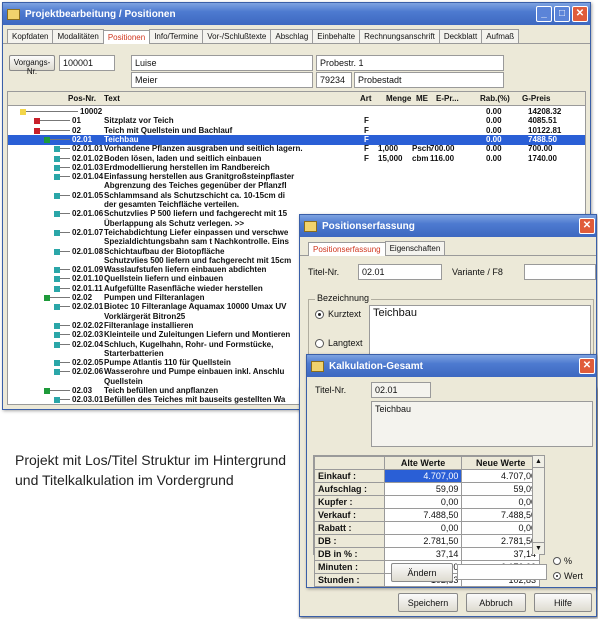 The height and width of the screenshot is (619, 598). Describe the element at coordinates (100, 14) in the screenshot. I see `projekt-title: Projektbearbeitung / Positionen` at that location.